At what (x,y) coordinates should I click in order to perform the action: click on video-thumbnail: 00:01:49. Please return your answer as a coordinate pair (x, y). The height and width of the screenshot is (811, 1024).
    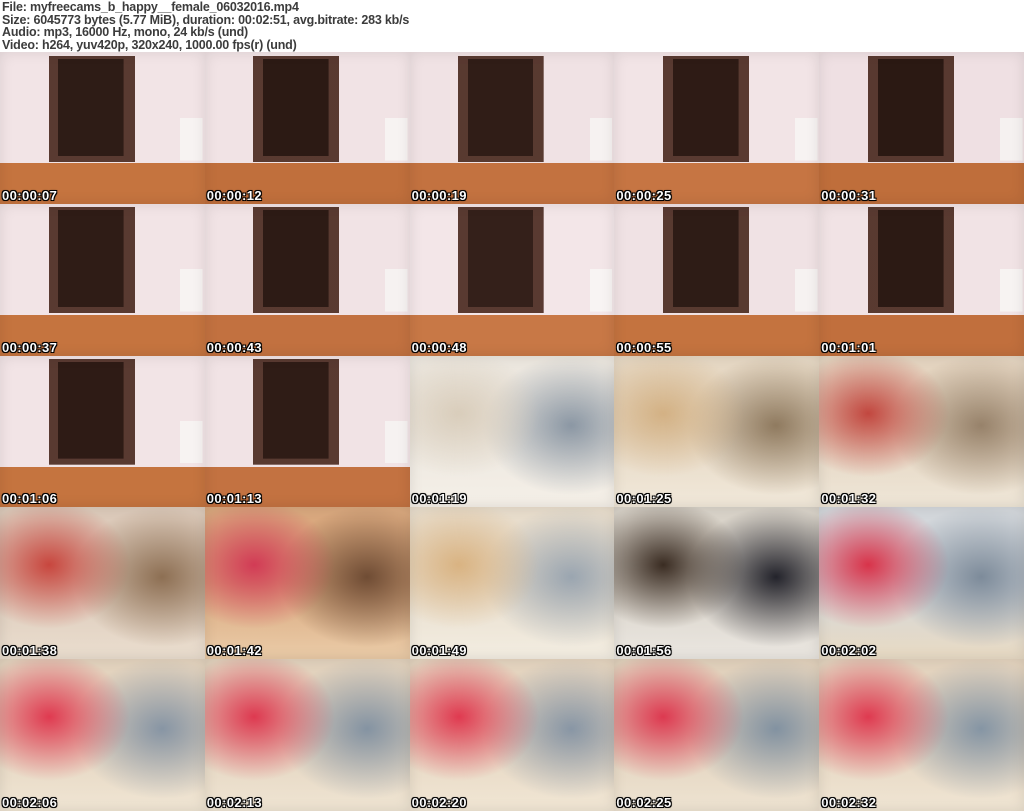
    Looking at the image, I should click on (512, 583).